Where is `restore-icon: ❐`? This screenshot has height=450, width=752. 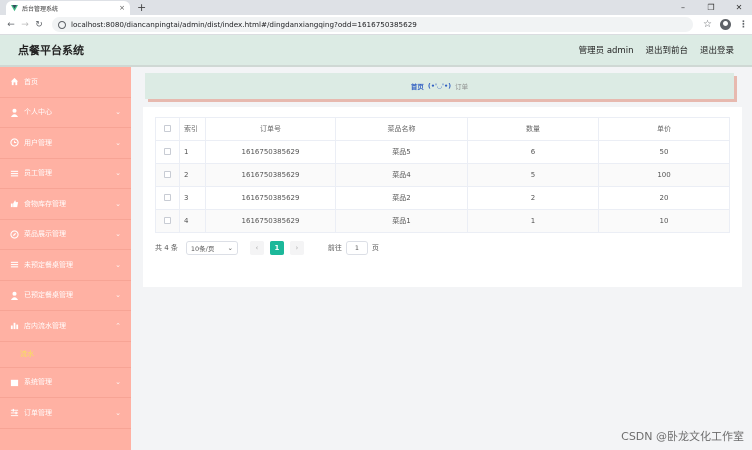
restore-icon: ❐ is located at coordinates (711, 7).